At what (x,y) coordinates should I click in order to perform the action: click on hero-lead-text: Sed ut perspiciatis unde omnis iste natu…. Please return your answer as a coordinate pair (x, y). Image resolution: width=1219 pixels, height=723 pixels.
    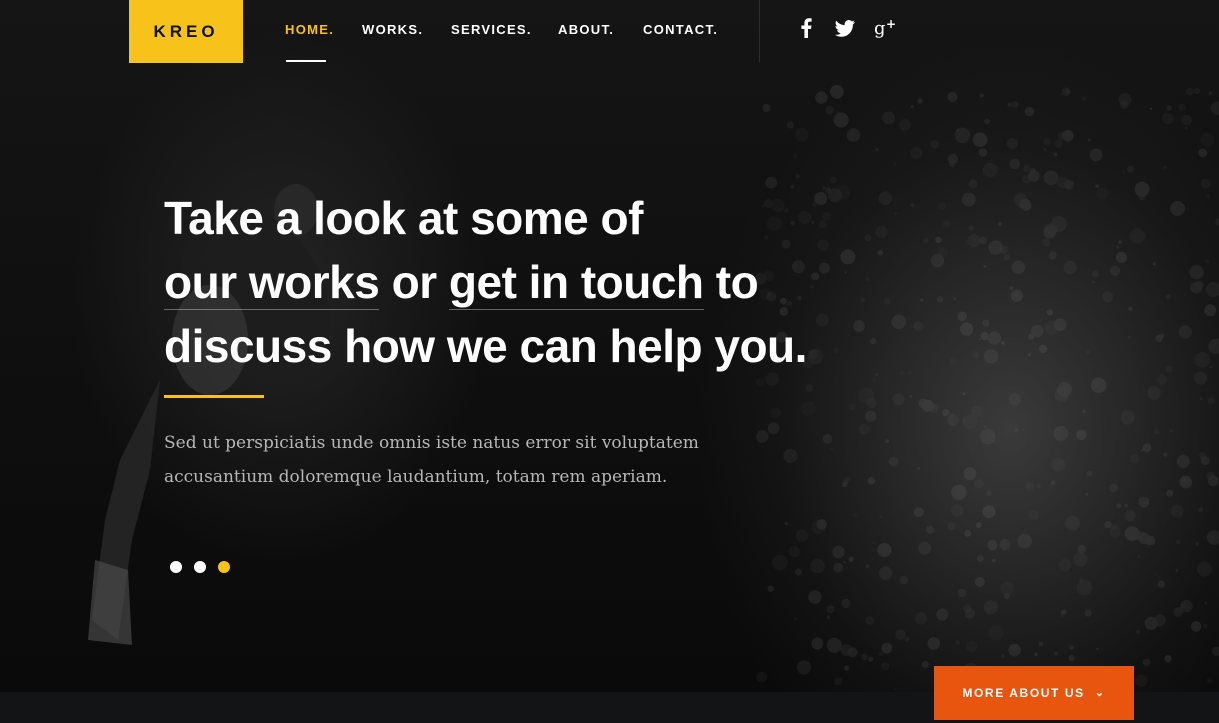
    Looking at the image, I should click on (464, 460).